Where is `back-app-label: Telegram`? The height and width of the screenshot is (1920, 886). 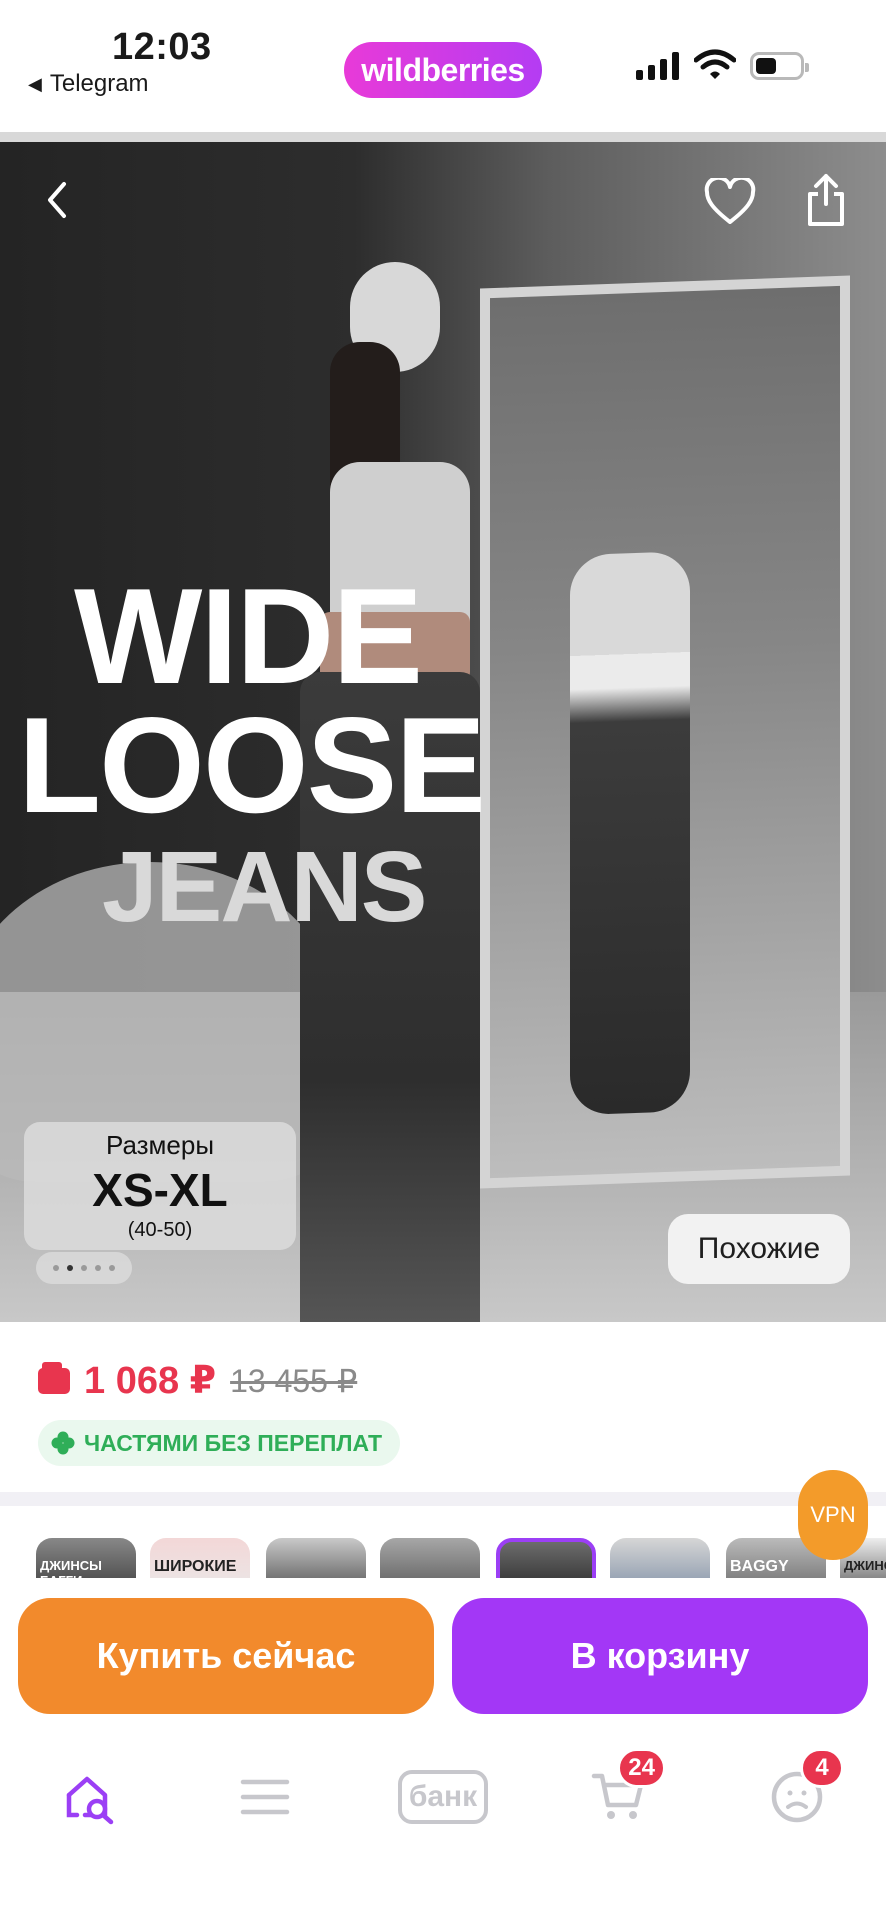 back-app-label: Telegram is located at coordinates (99, 83).